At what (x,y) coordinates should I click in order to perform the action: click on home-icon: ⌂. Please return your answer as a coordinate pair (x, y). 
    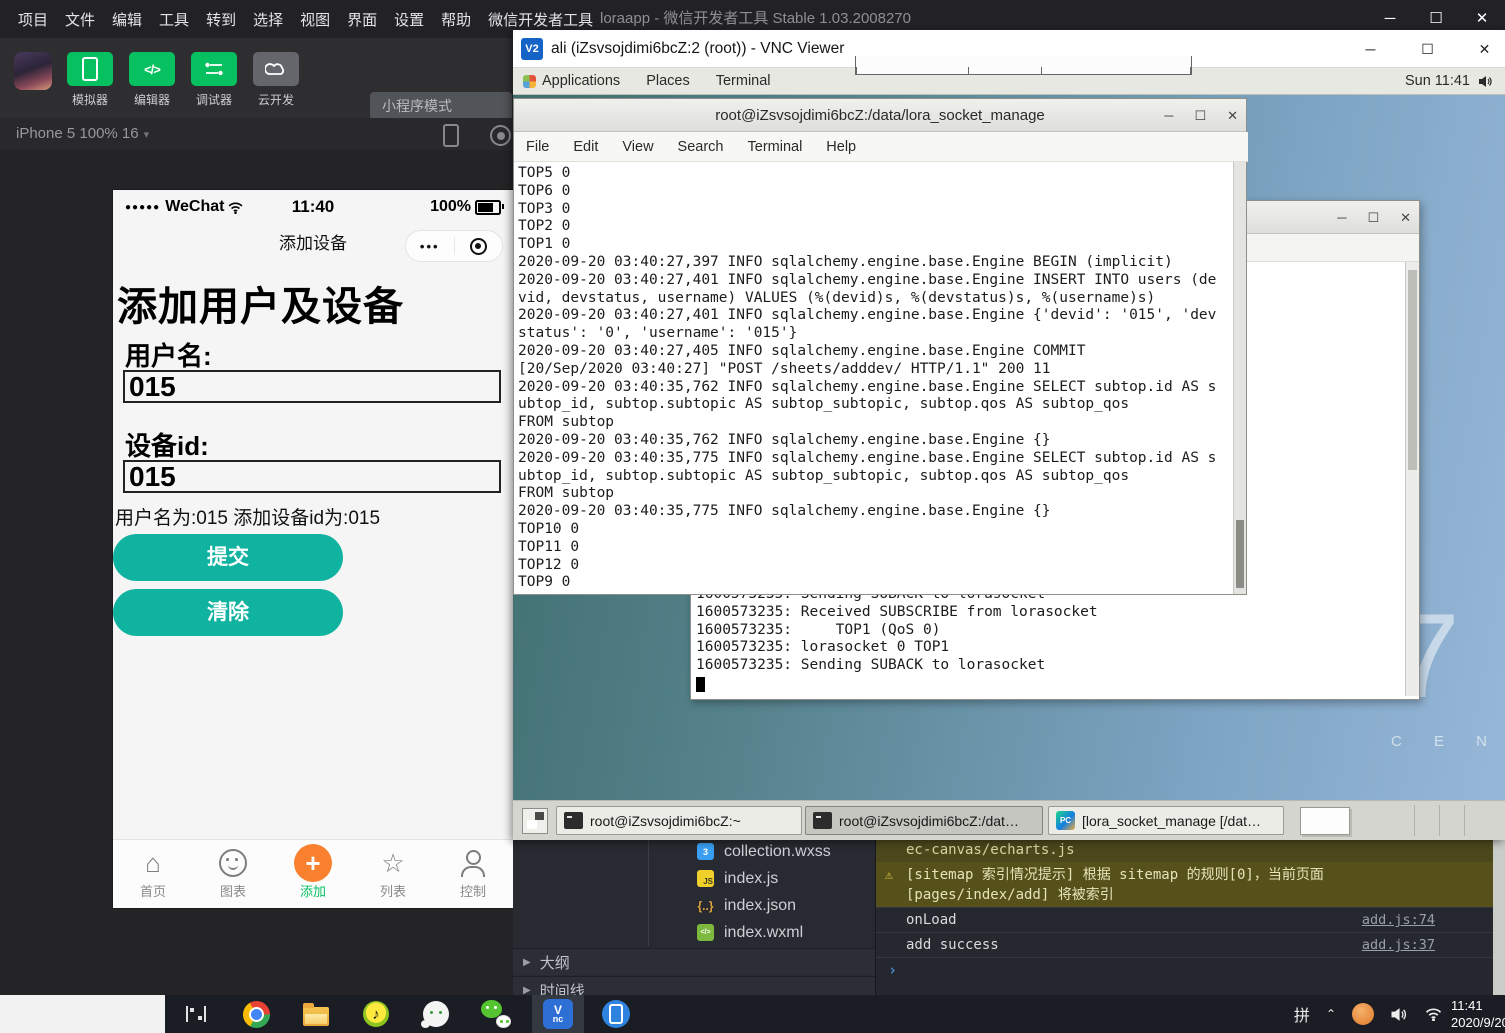
    Looking at the image, I should click on (153, 863).